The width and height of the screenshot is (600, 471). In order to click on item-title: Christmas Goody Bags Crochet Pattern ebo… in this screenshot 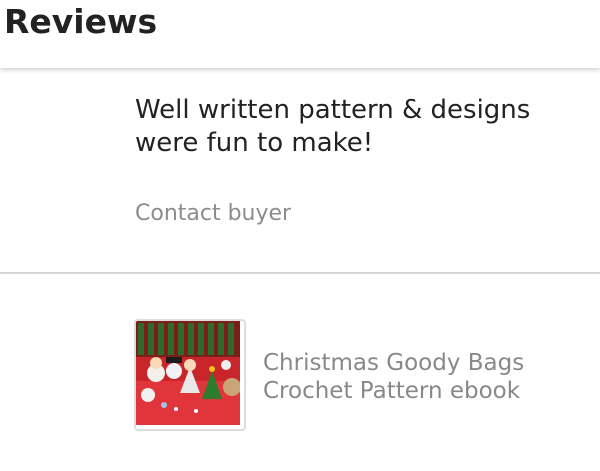, I will do `click(418, 377)`.